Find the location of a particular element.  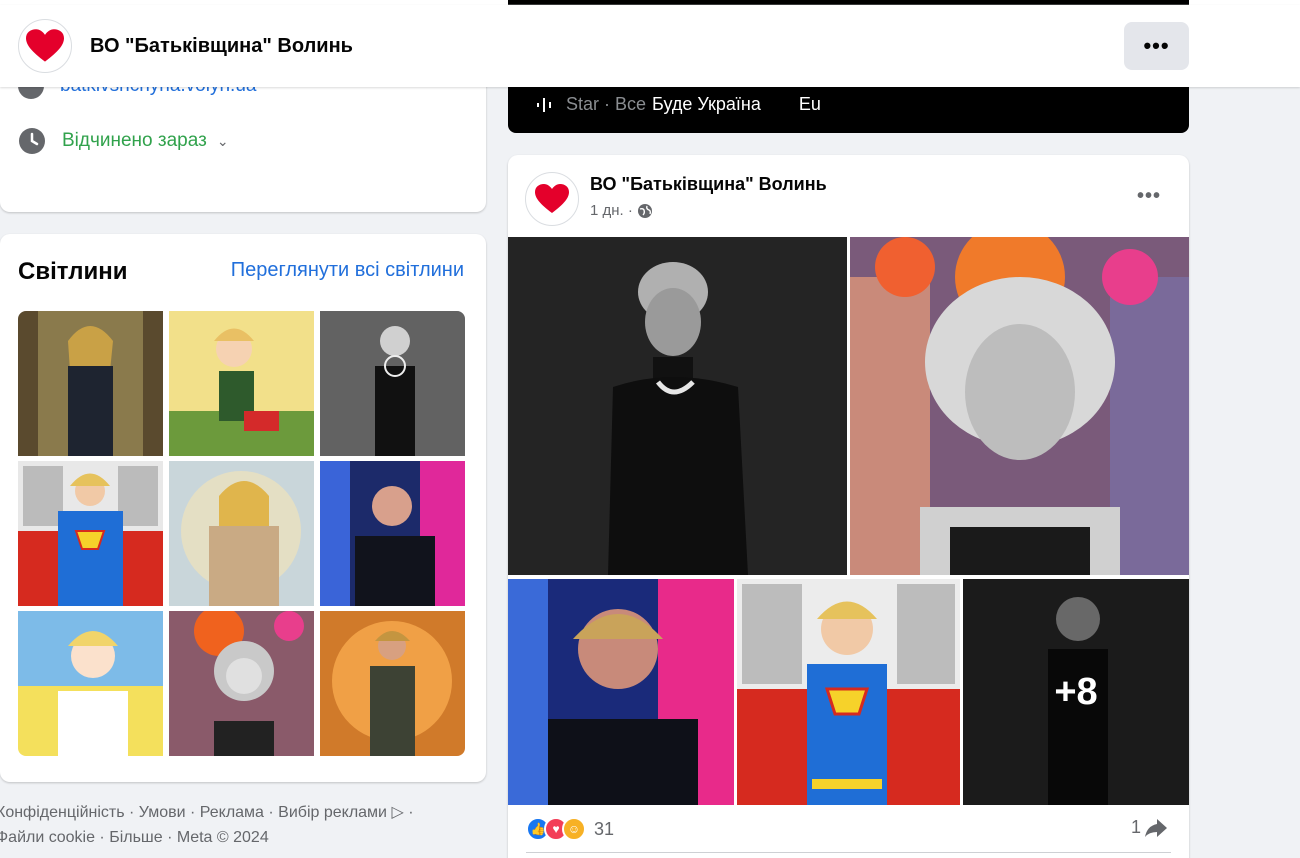

footer-links-line2: Файли cookie · Більше · Meta © 2024 is located at coordinates (238, 837).